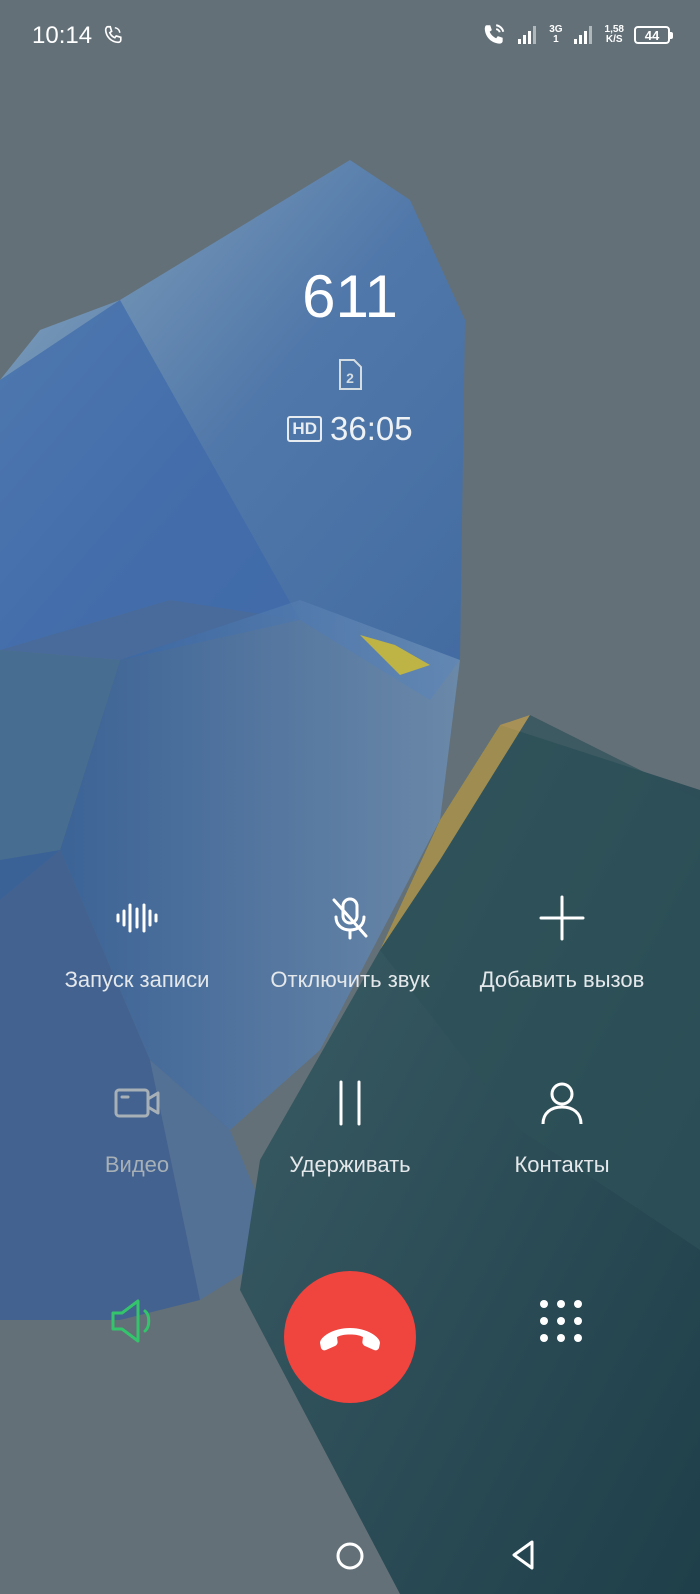  I want to click on battery-level: 44, so click(652, 35).